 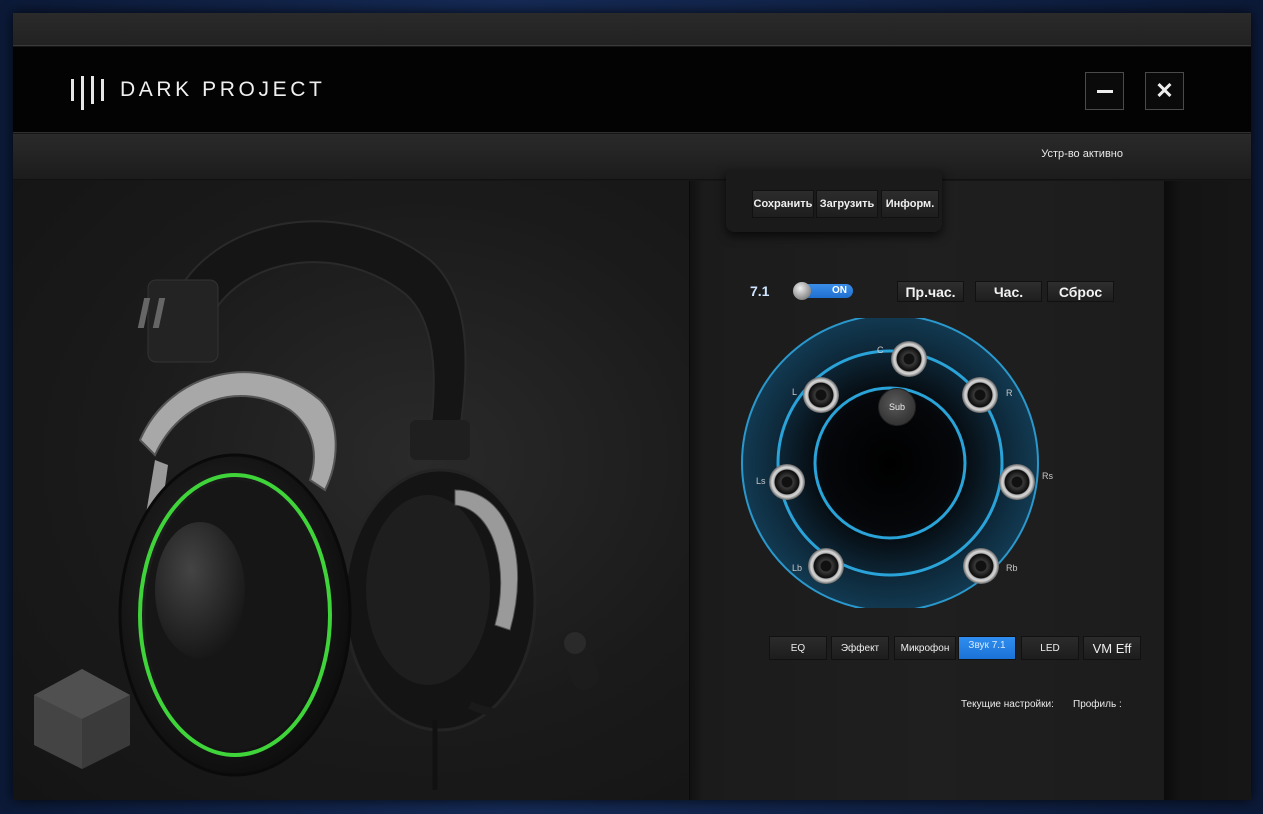 I want to click on brand-logo: DARK PROJECT, so click(x=198, y=90).